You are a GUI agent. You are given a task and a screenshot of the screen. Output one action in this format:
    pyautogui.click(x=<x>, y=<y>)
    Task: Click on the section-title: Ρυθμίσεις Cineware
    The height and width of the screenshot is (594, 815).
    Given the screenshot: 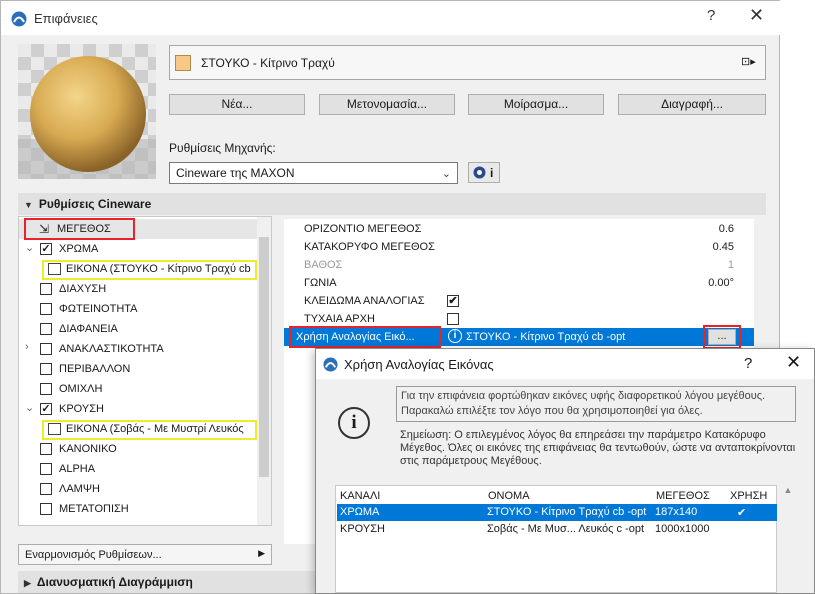 What is the action you would take?
    pyautogui.click(x=95, y=204)
    